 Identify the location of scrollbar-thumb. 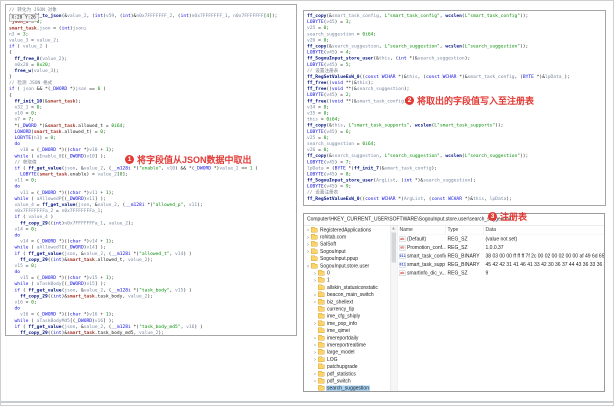
(393, 247).